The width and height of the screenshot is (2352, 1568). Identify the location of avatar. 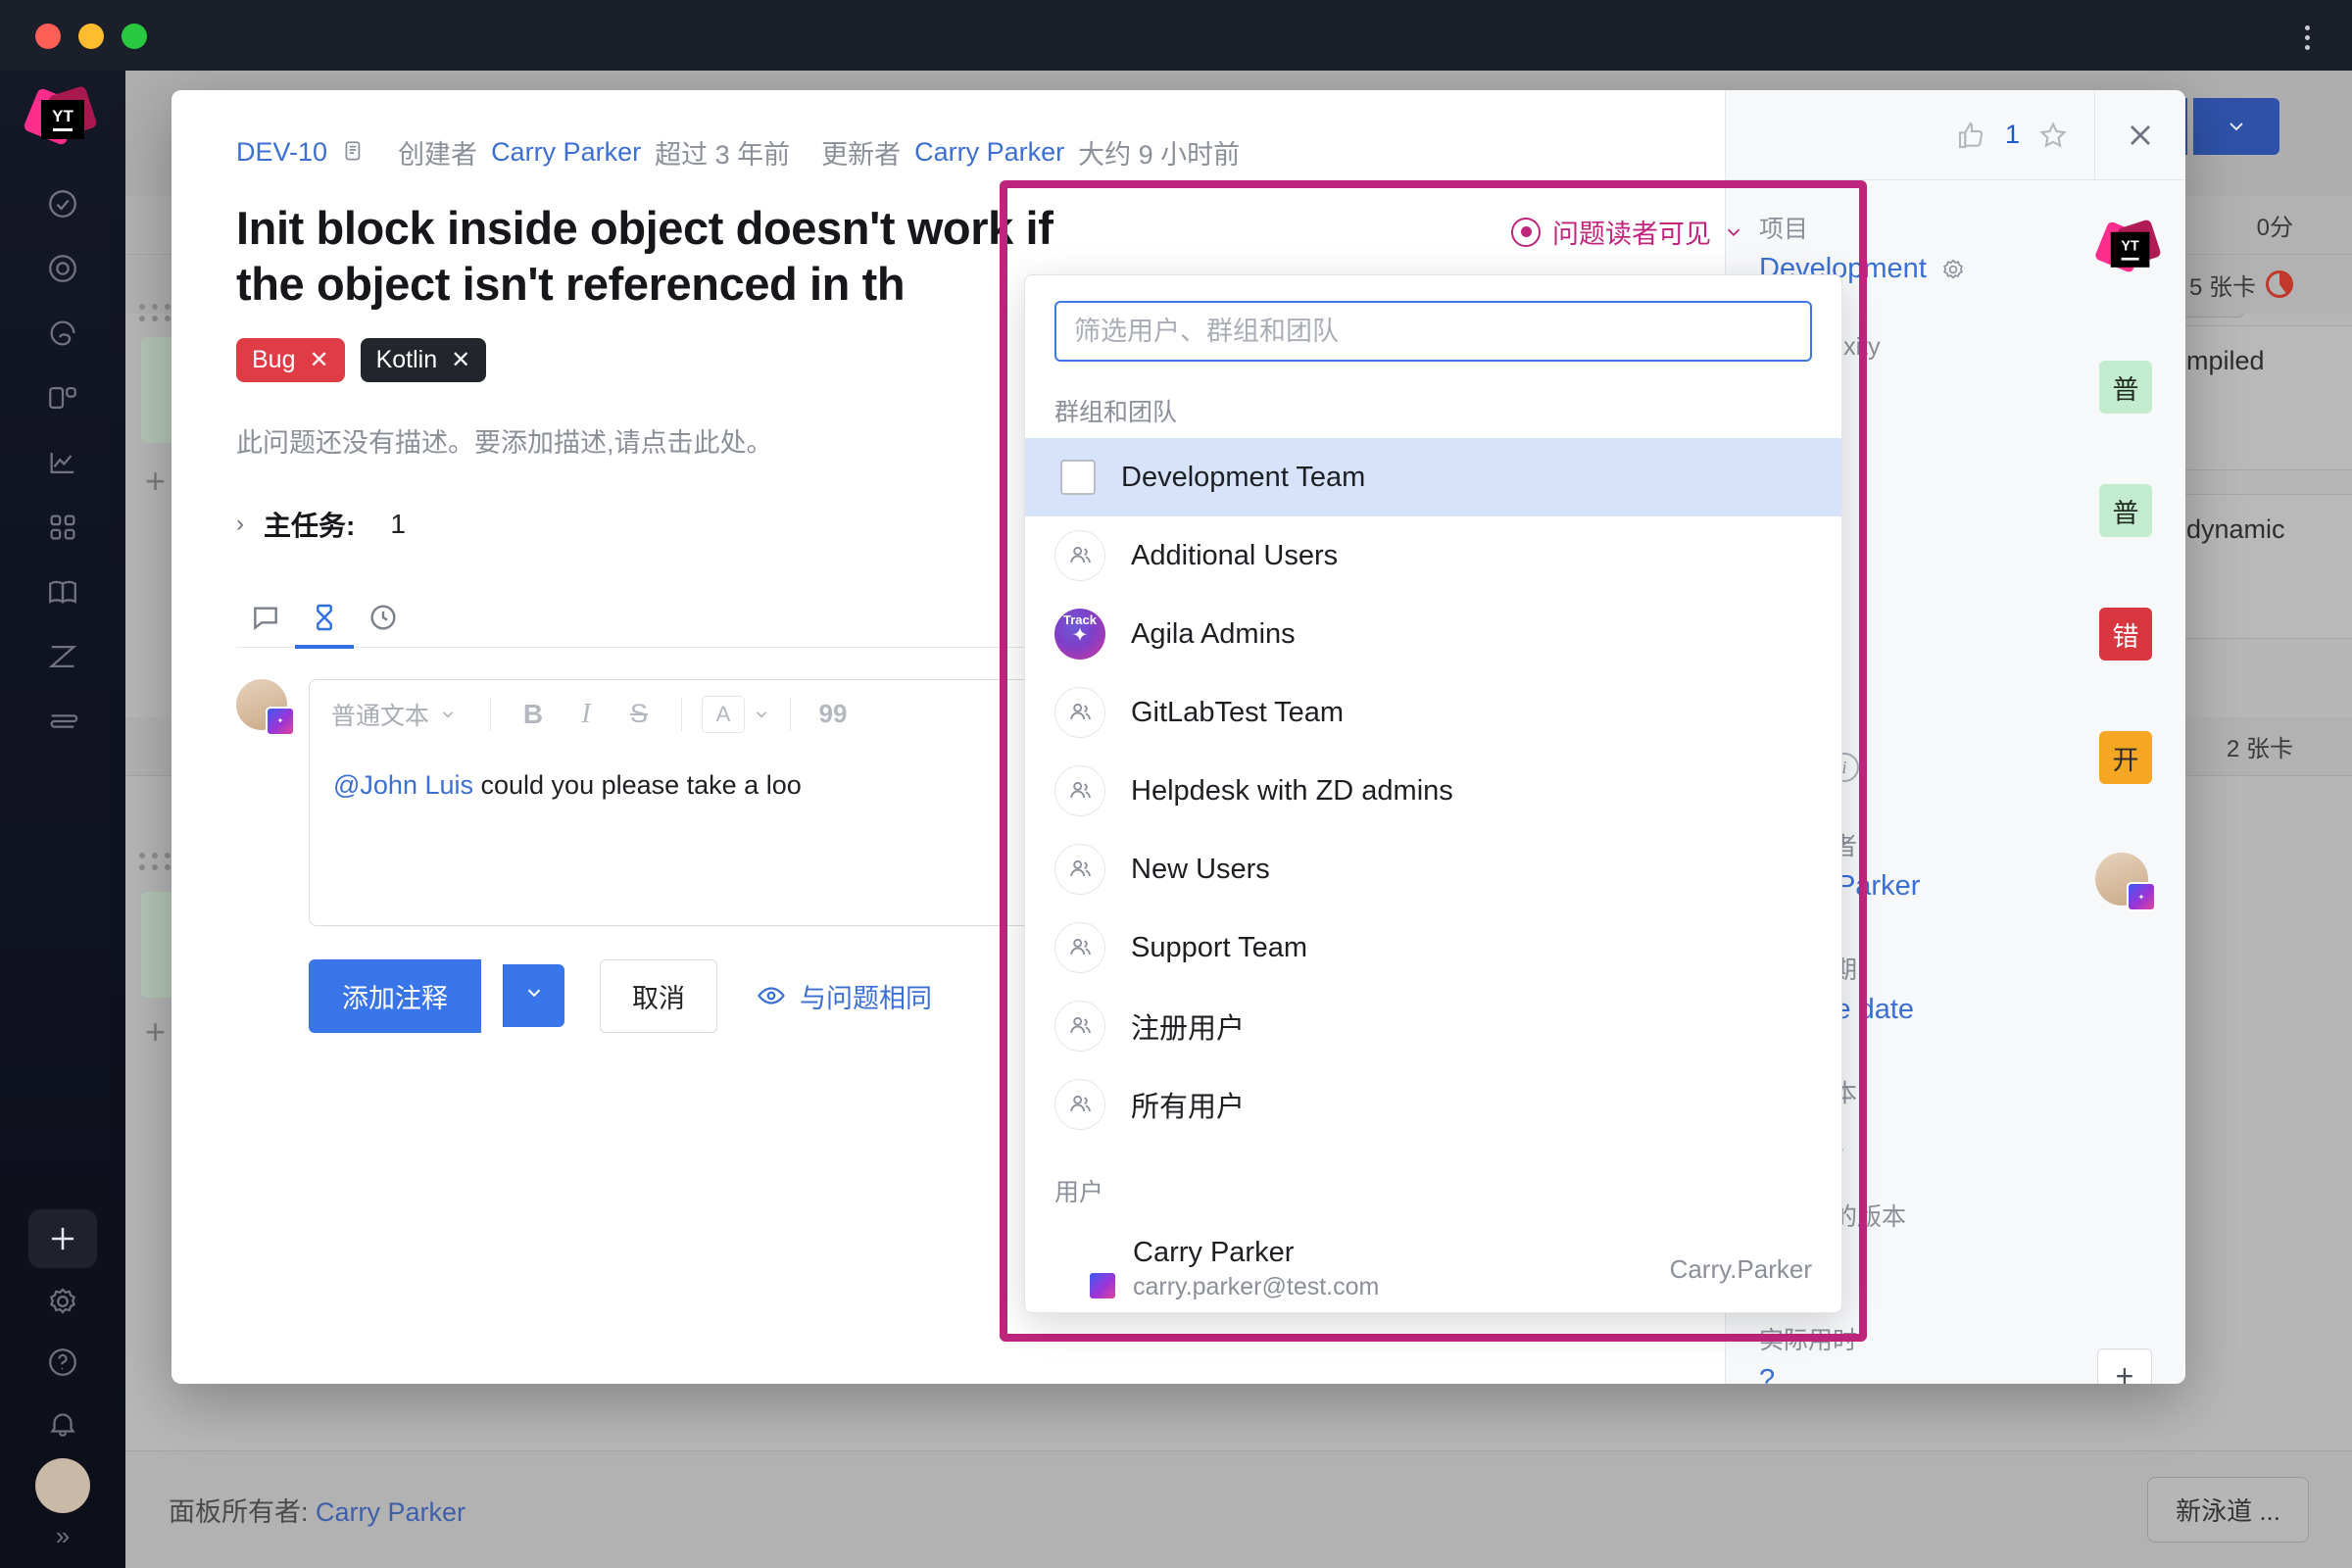
(62, 1485).